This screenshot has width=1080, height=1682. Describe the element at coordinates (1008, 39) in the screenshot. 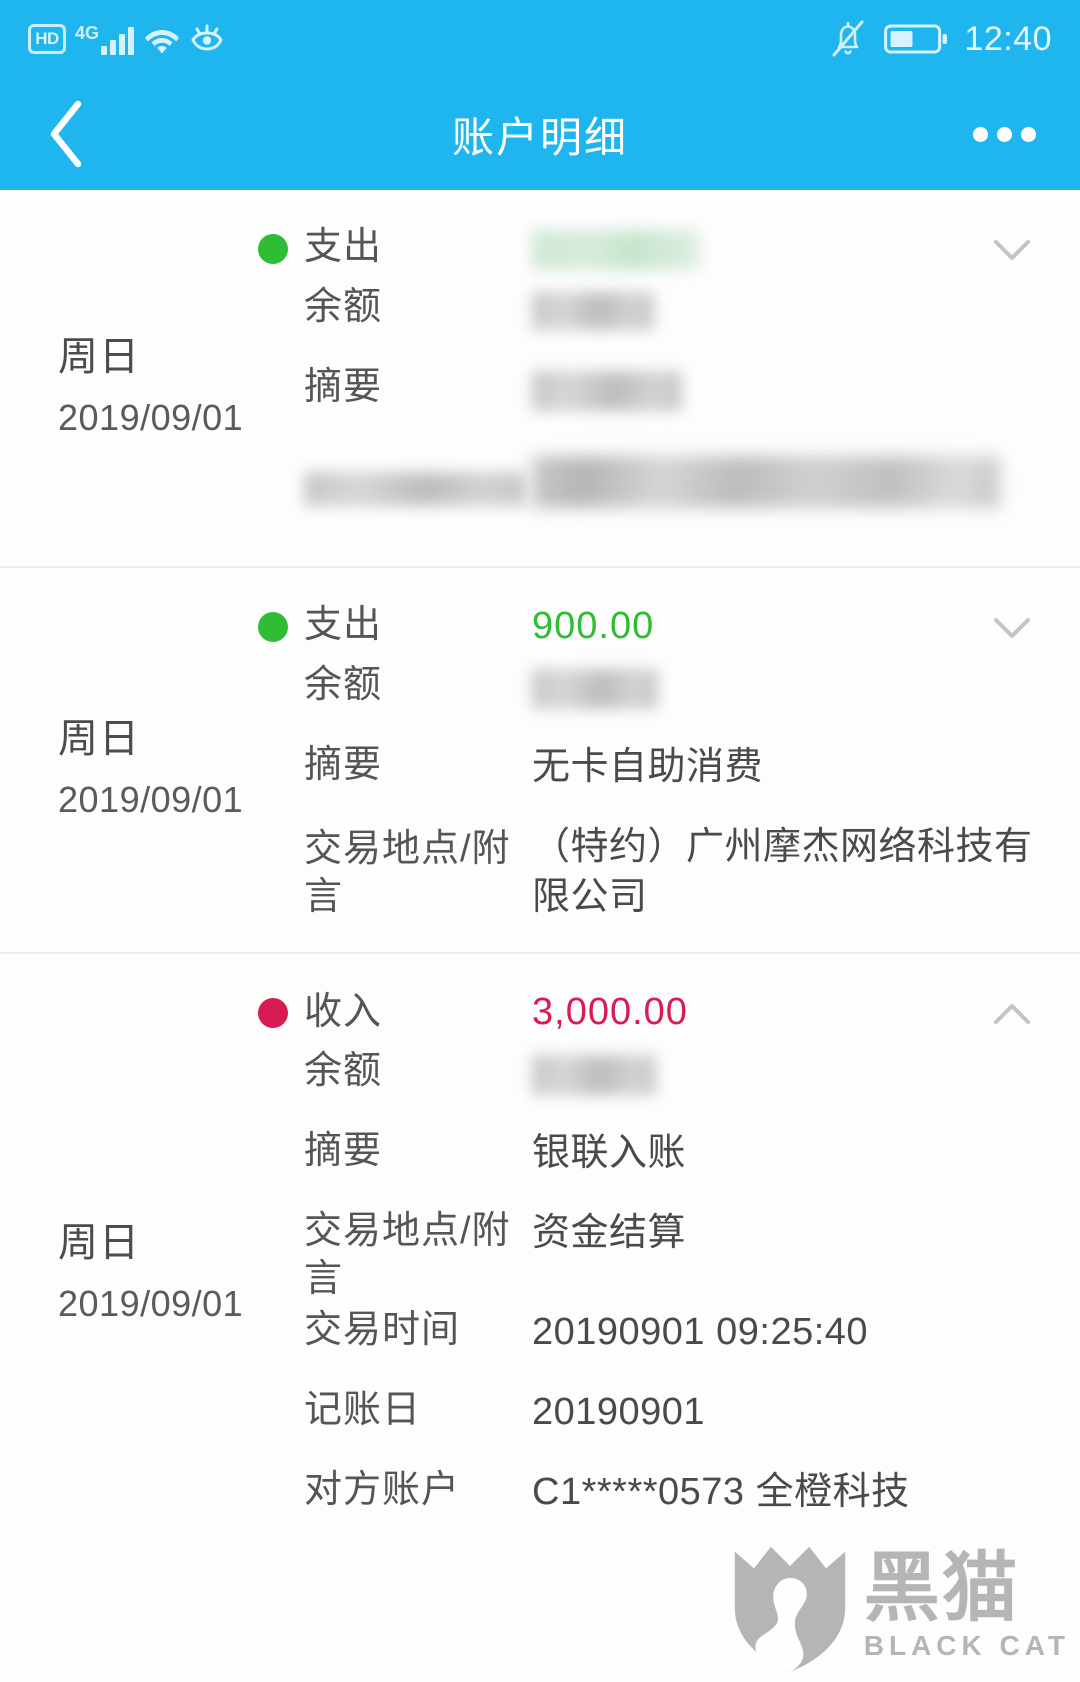

I see `status-bar-clock: 12:40` at that location.